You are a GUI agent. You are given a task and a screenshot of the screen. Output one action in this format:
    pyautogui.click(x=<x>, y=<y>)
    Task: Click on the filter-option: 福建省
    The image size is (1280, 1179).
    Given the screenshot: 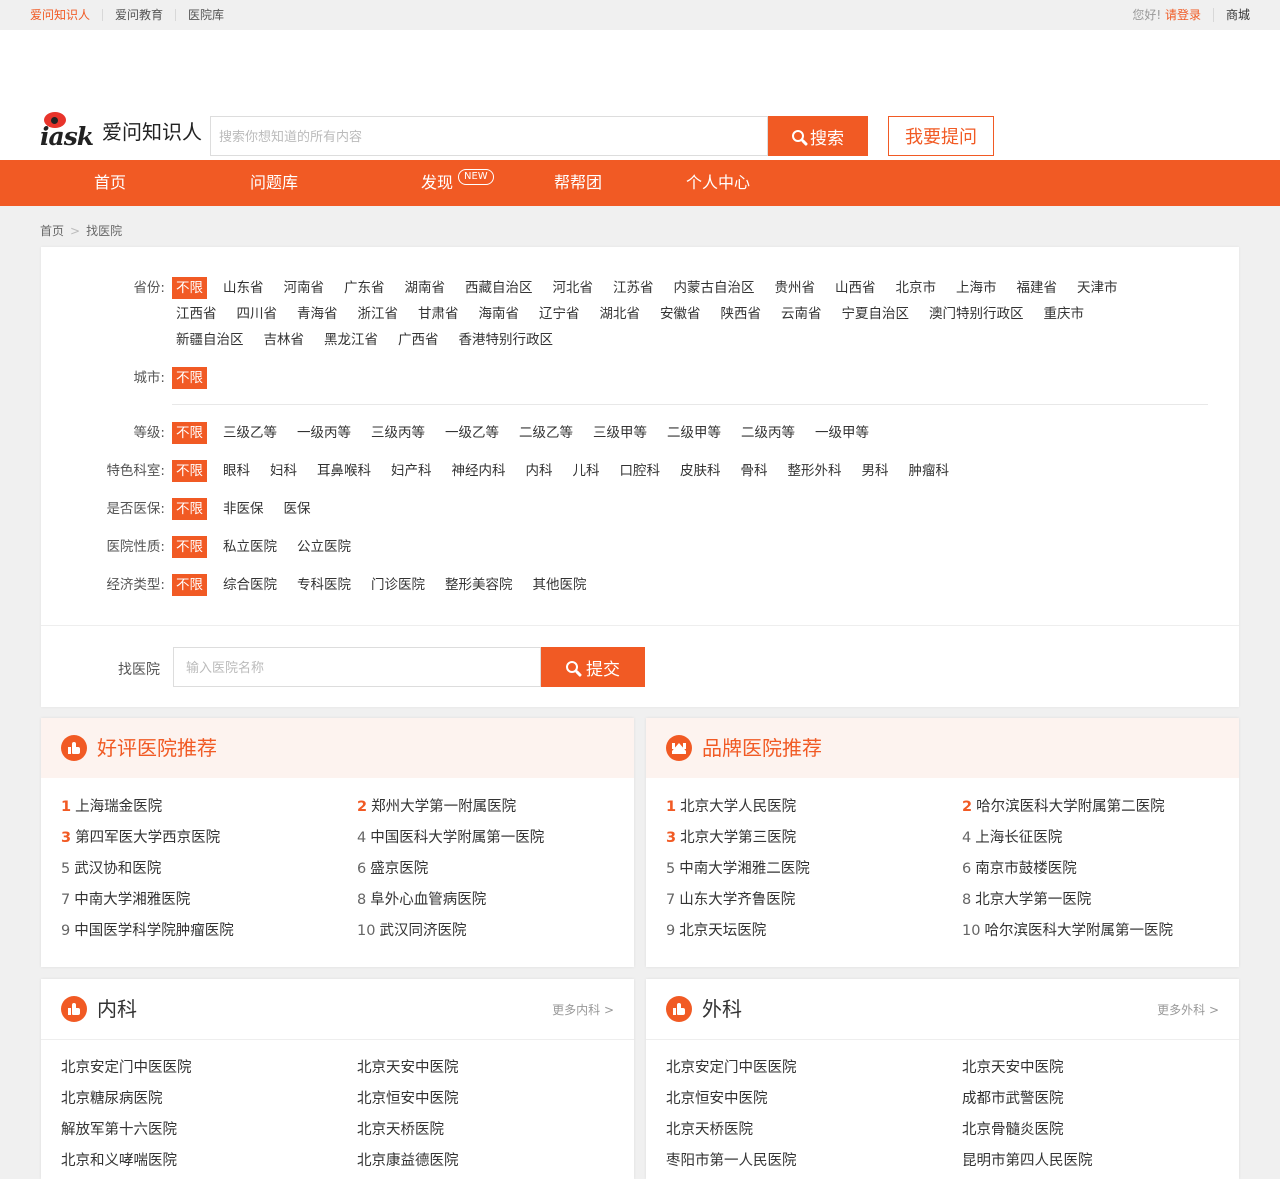 What is the action you would take?
    pyautogui.click(x=1037, y=288)
    